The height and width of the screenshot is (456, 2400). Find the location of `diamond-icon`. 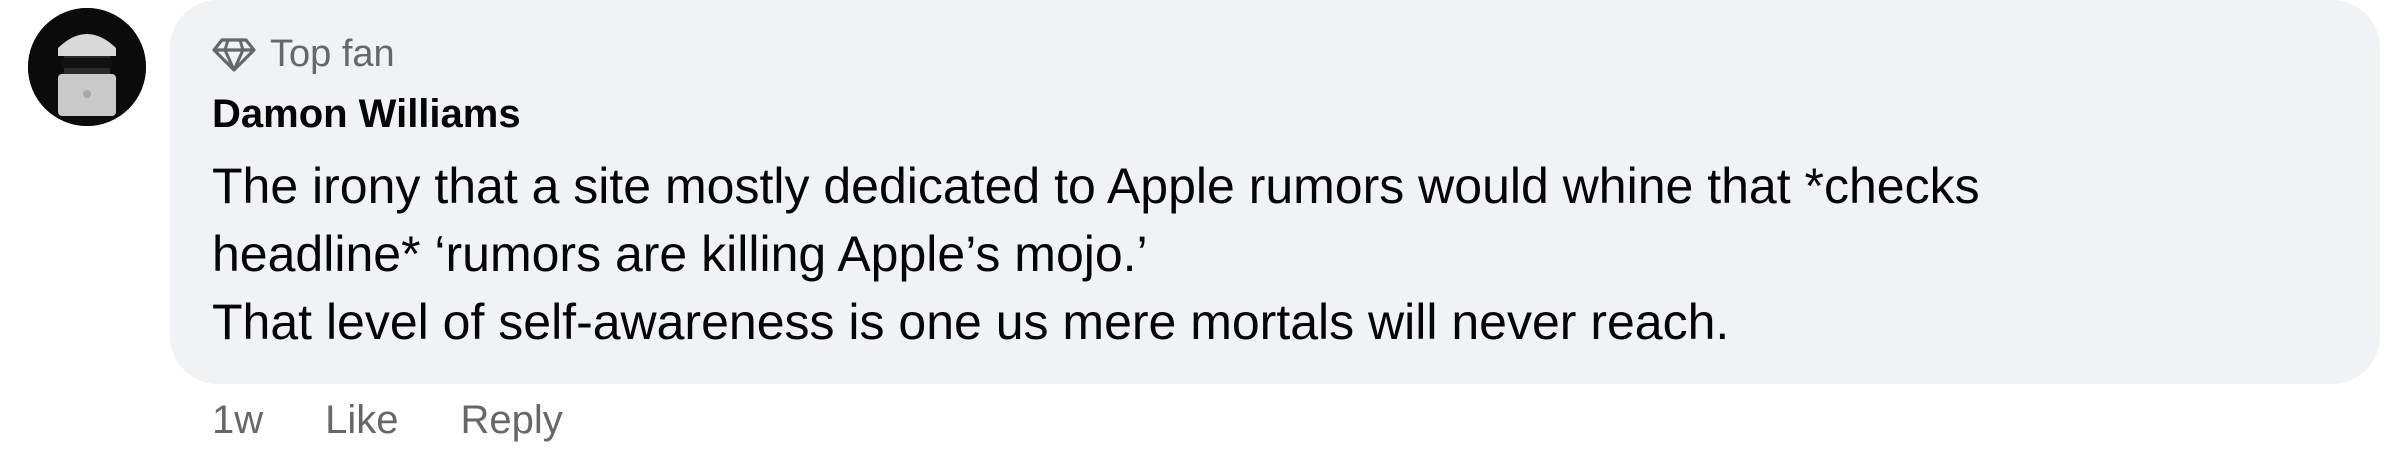

diamond-icon is located at coordinates (234, 54).